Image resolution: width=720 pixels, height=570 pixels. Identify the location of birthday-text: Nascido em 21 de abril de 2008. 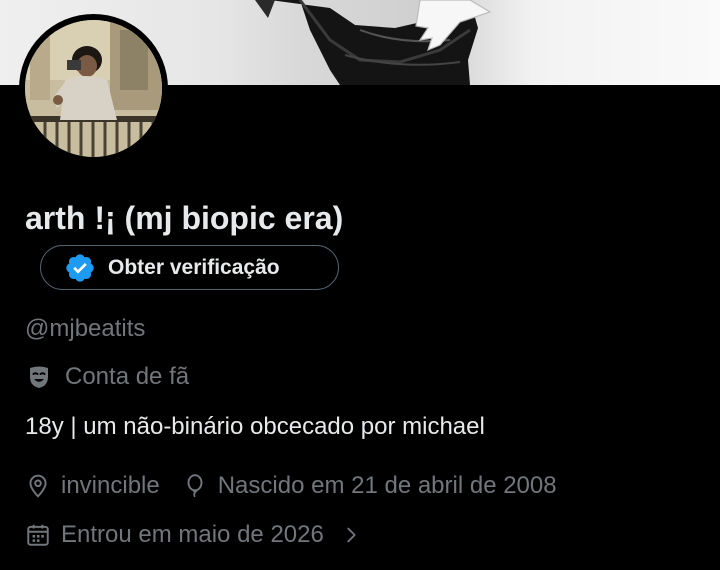
(387, 485).